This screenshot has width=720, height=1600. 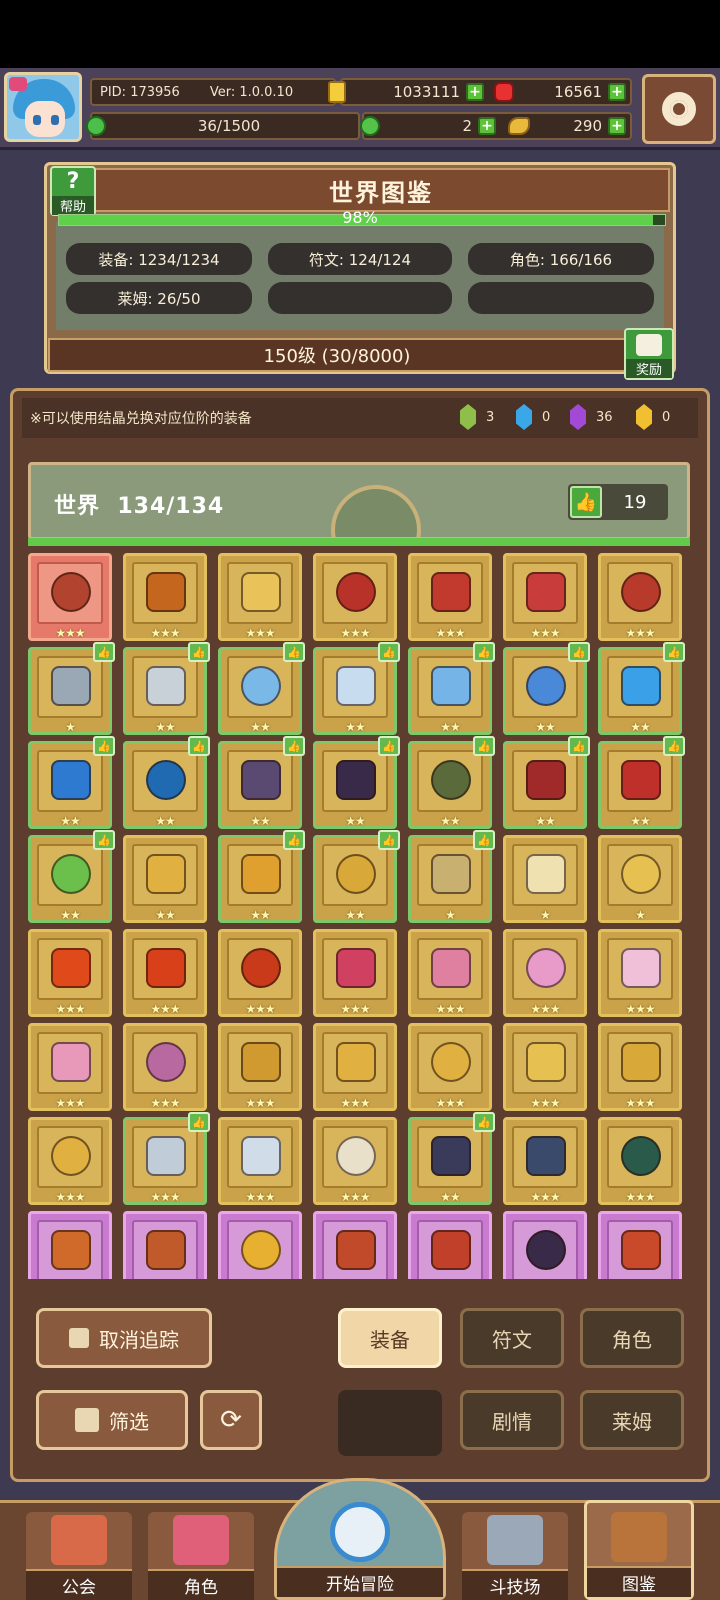 I want to click on item-helmet: ★★★, so click(x=70, y=597).